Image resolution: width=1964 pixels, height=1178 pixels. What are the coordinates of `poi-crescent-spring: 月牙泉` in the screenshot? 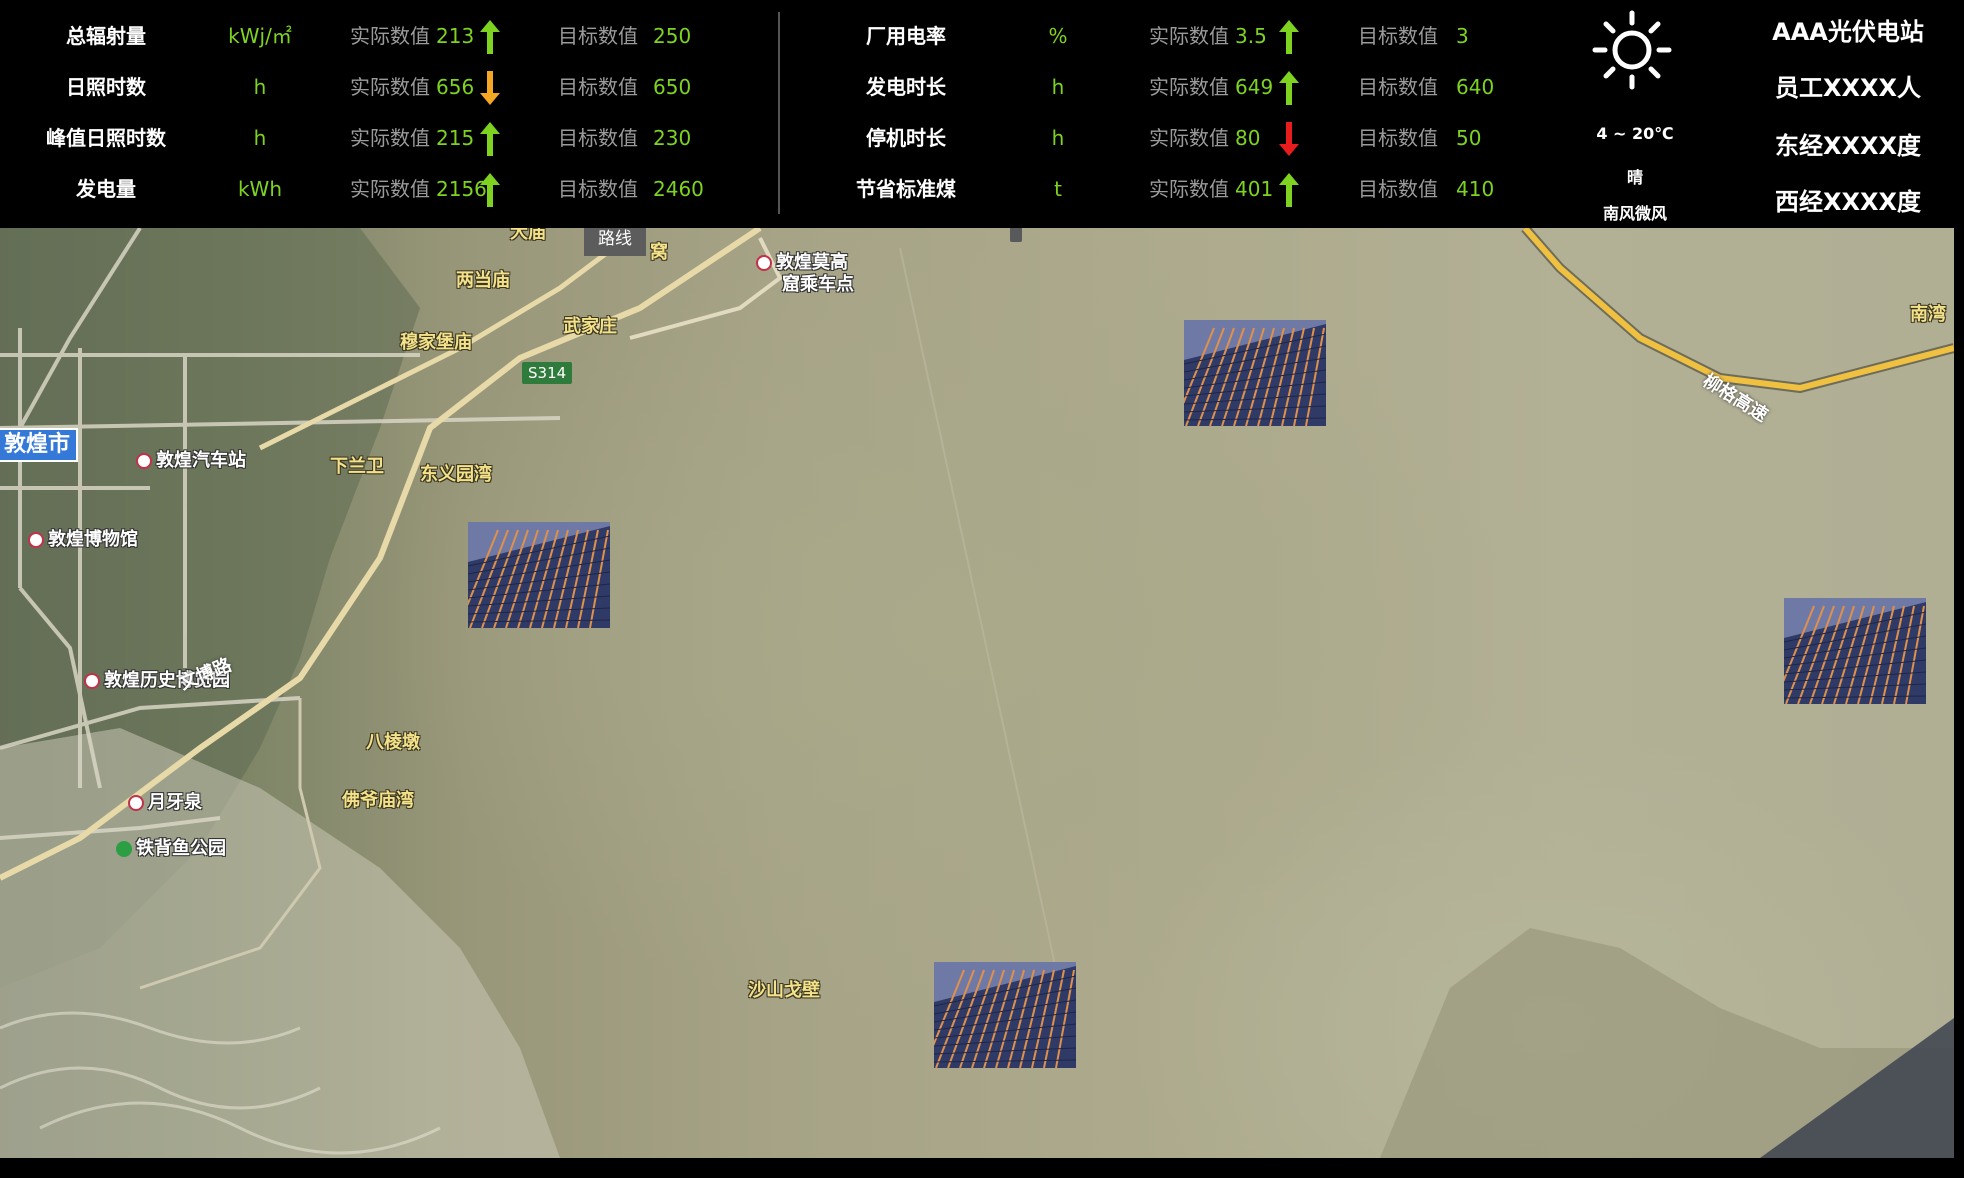 It's located at (165, 801).